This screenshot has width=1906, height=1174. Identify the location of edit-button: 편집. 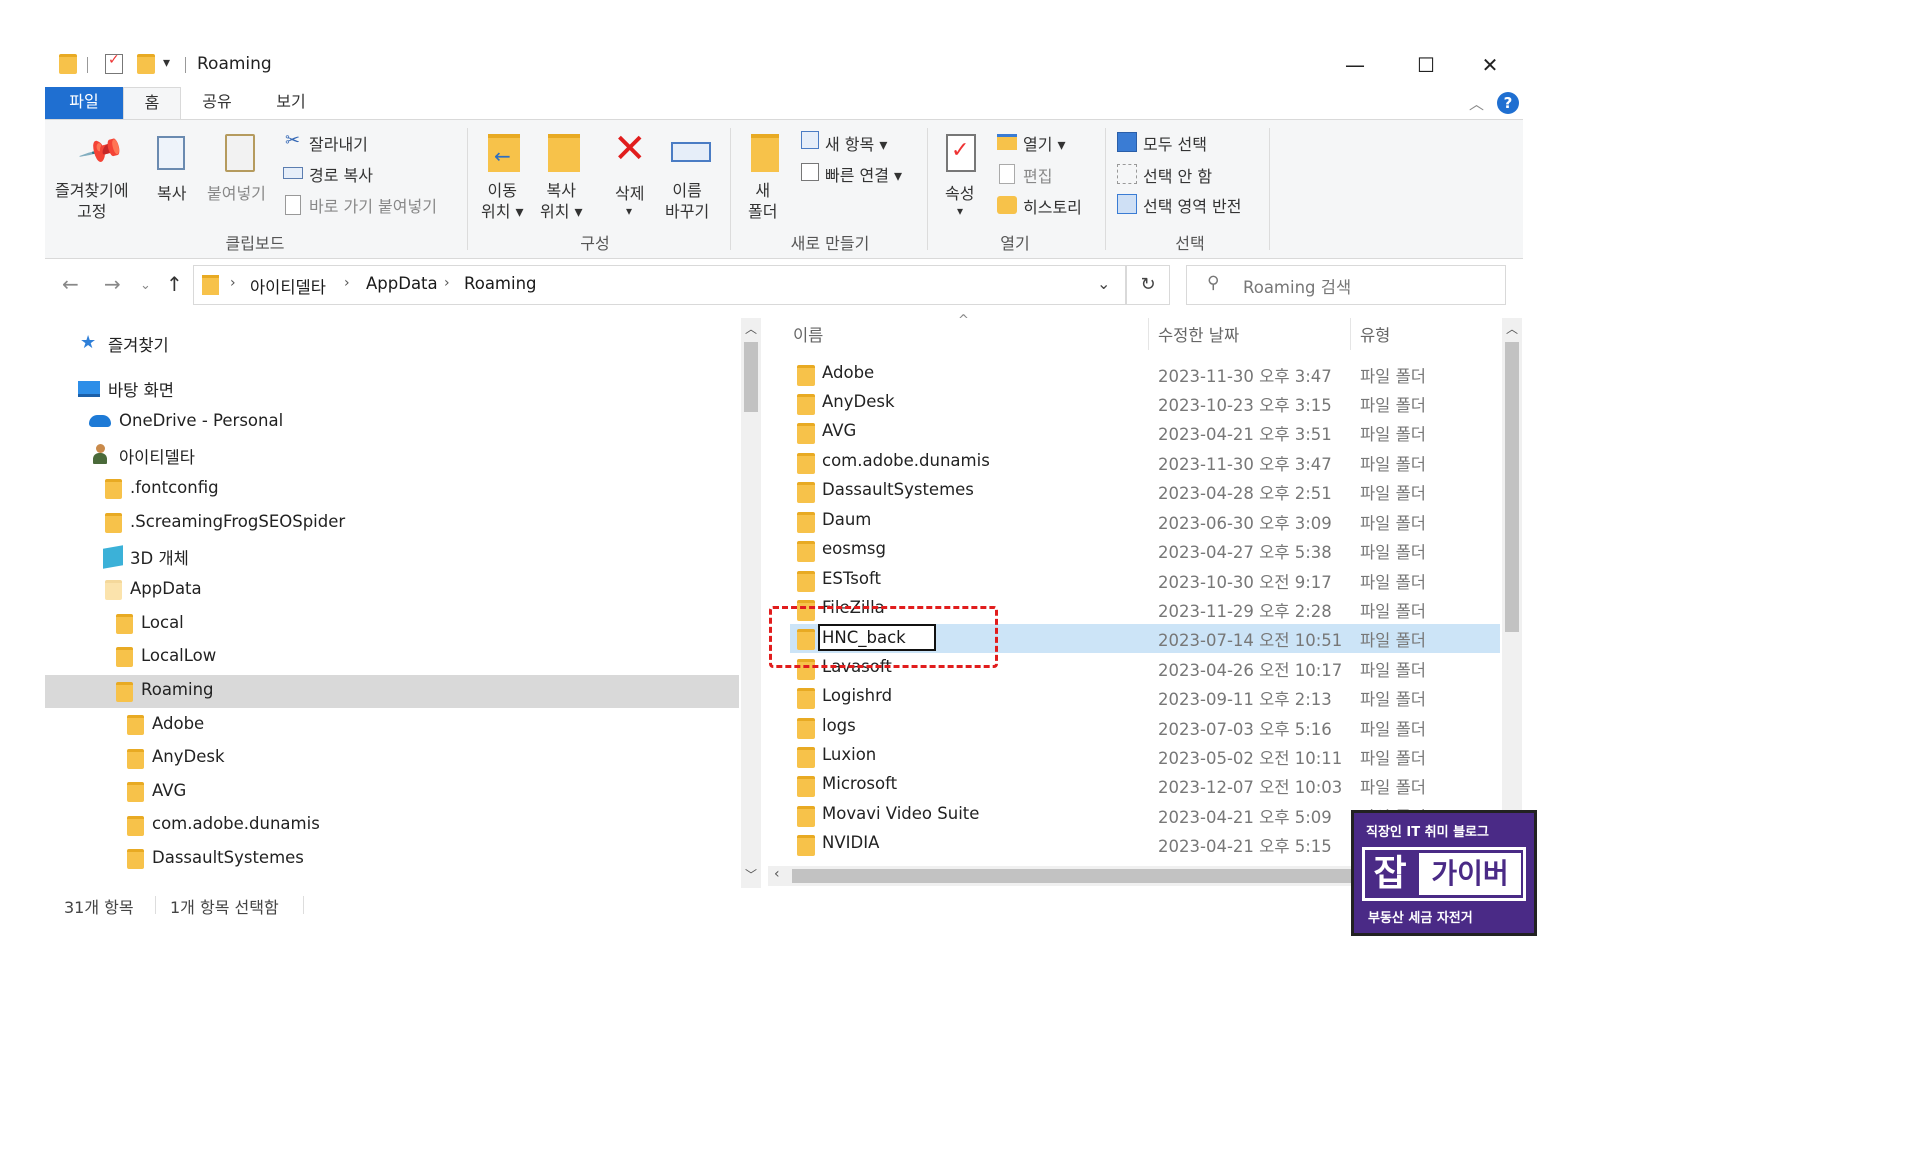
(1037, 175).